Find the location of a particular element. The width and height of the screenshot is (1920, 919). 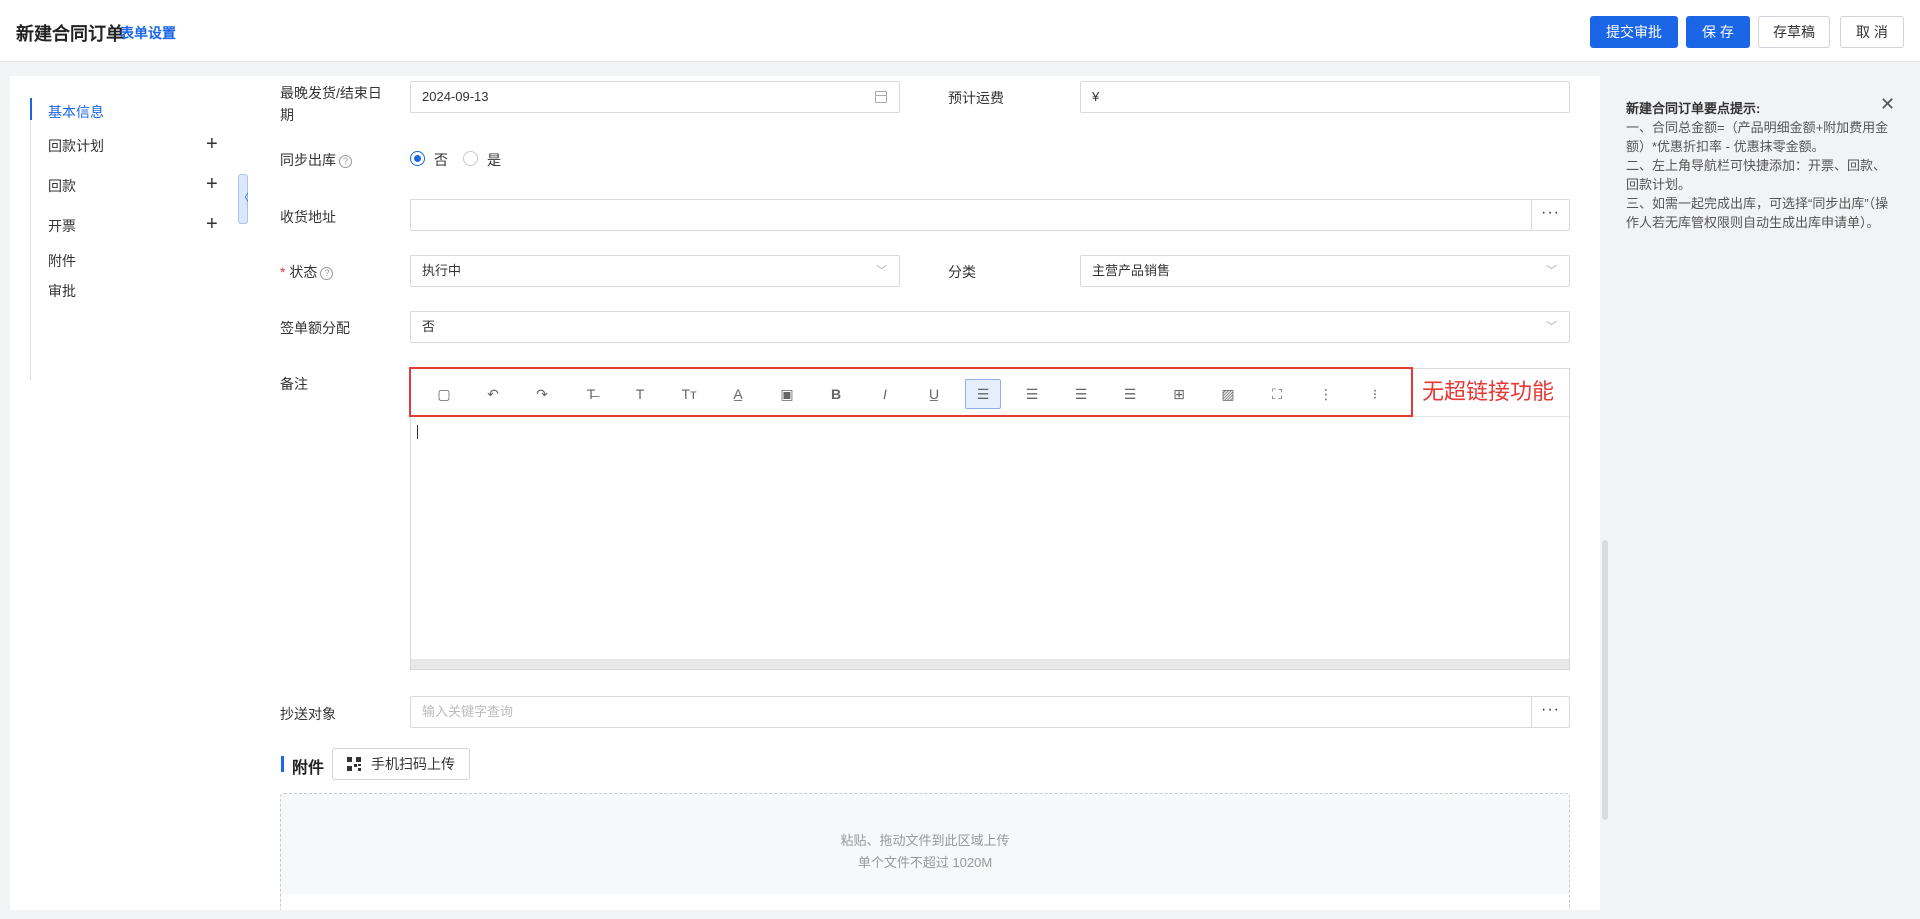

justify-icon: ☰ is located at coordinates (1130, 394).